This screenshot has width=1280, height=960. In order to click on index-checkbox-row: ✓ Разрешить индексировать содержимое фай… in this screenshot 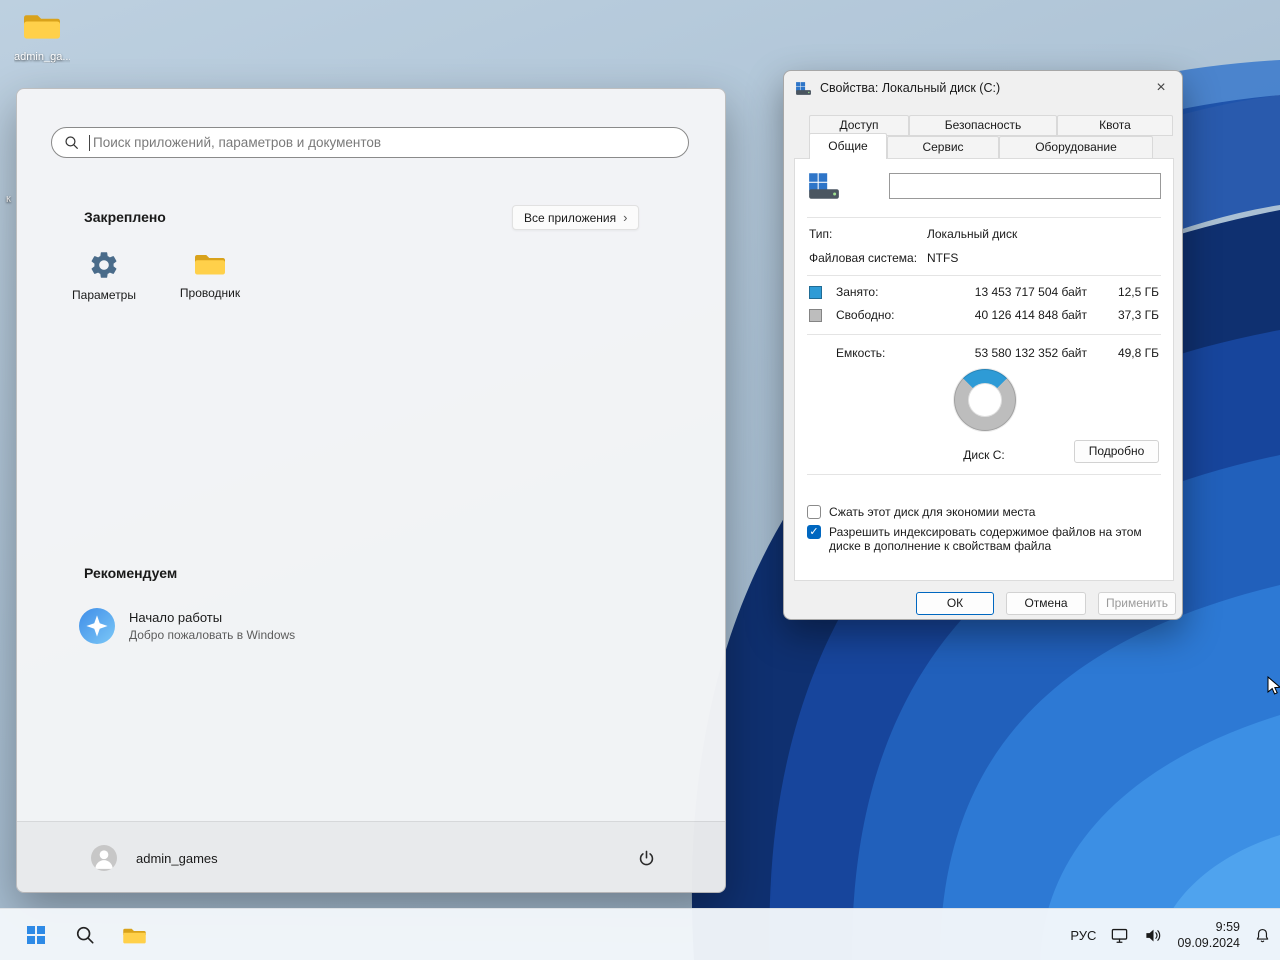, I will do `click(982, 539)`.